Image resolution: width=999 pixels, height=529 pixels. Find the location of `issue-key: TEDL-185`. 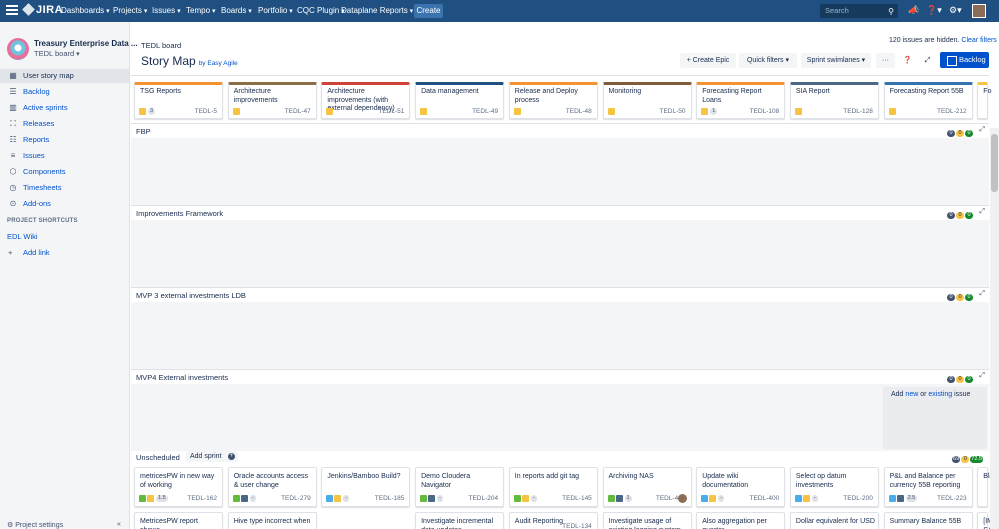

issue-key: TEDL-185 is located at coordinates (390, 498).